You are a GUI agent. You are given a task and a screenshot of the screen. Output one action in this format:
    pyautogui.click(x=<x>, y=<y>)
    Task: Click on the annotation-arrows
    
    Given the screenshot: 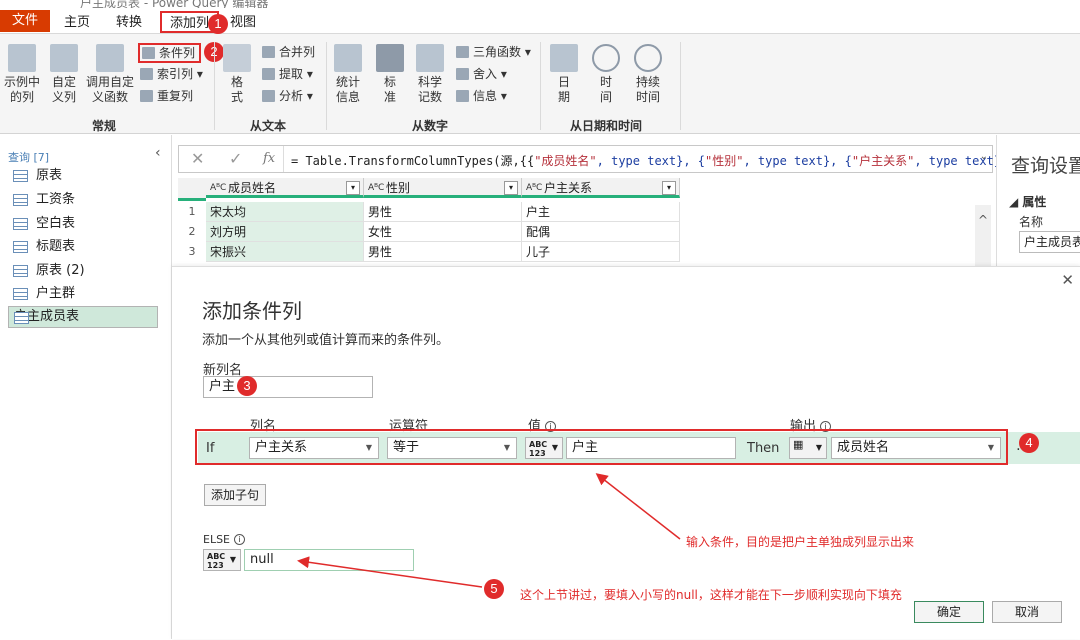 What is the action you would take?
    pyautogui.click(x=489, y=530)
    